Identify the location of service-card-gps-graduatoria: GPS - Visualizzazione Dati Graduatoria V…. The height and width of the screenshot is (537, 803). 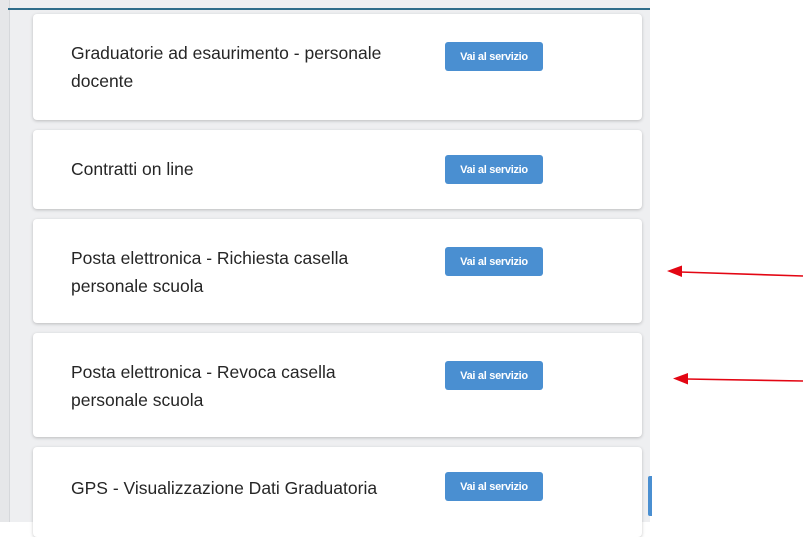
(337, 492).